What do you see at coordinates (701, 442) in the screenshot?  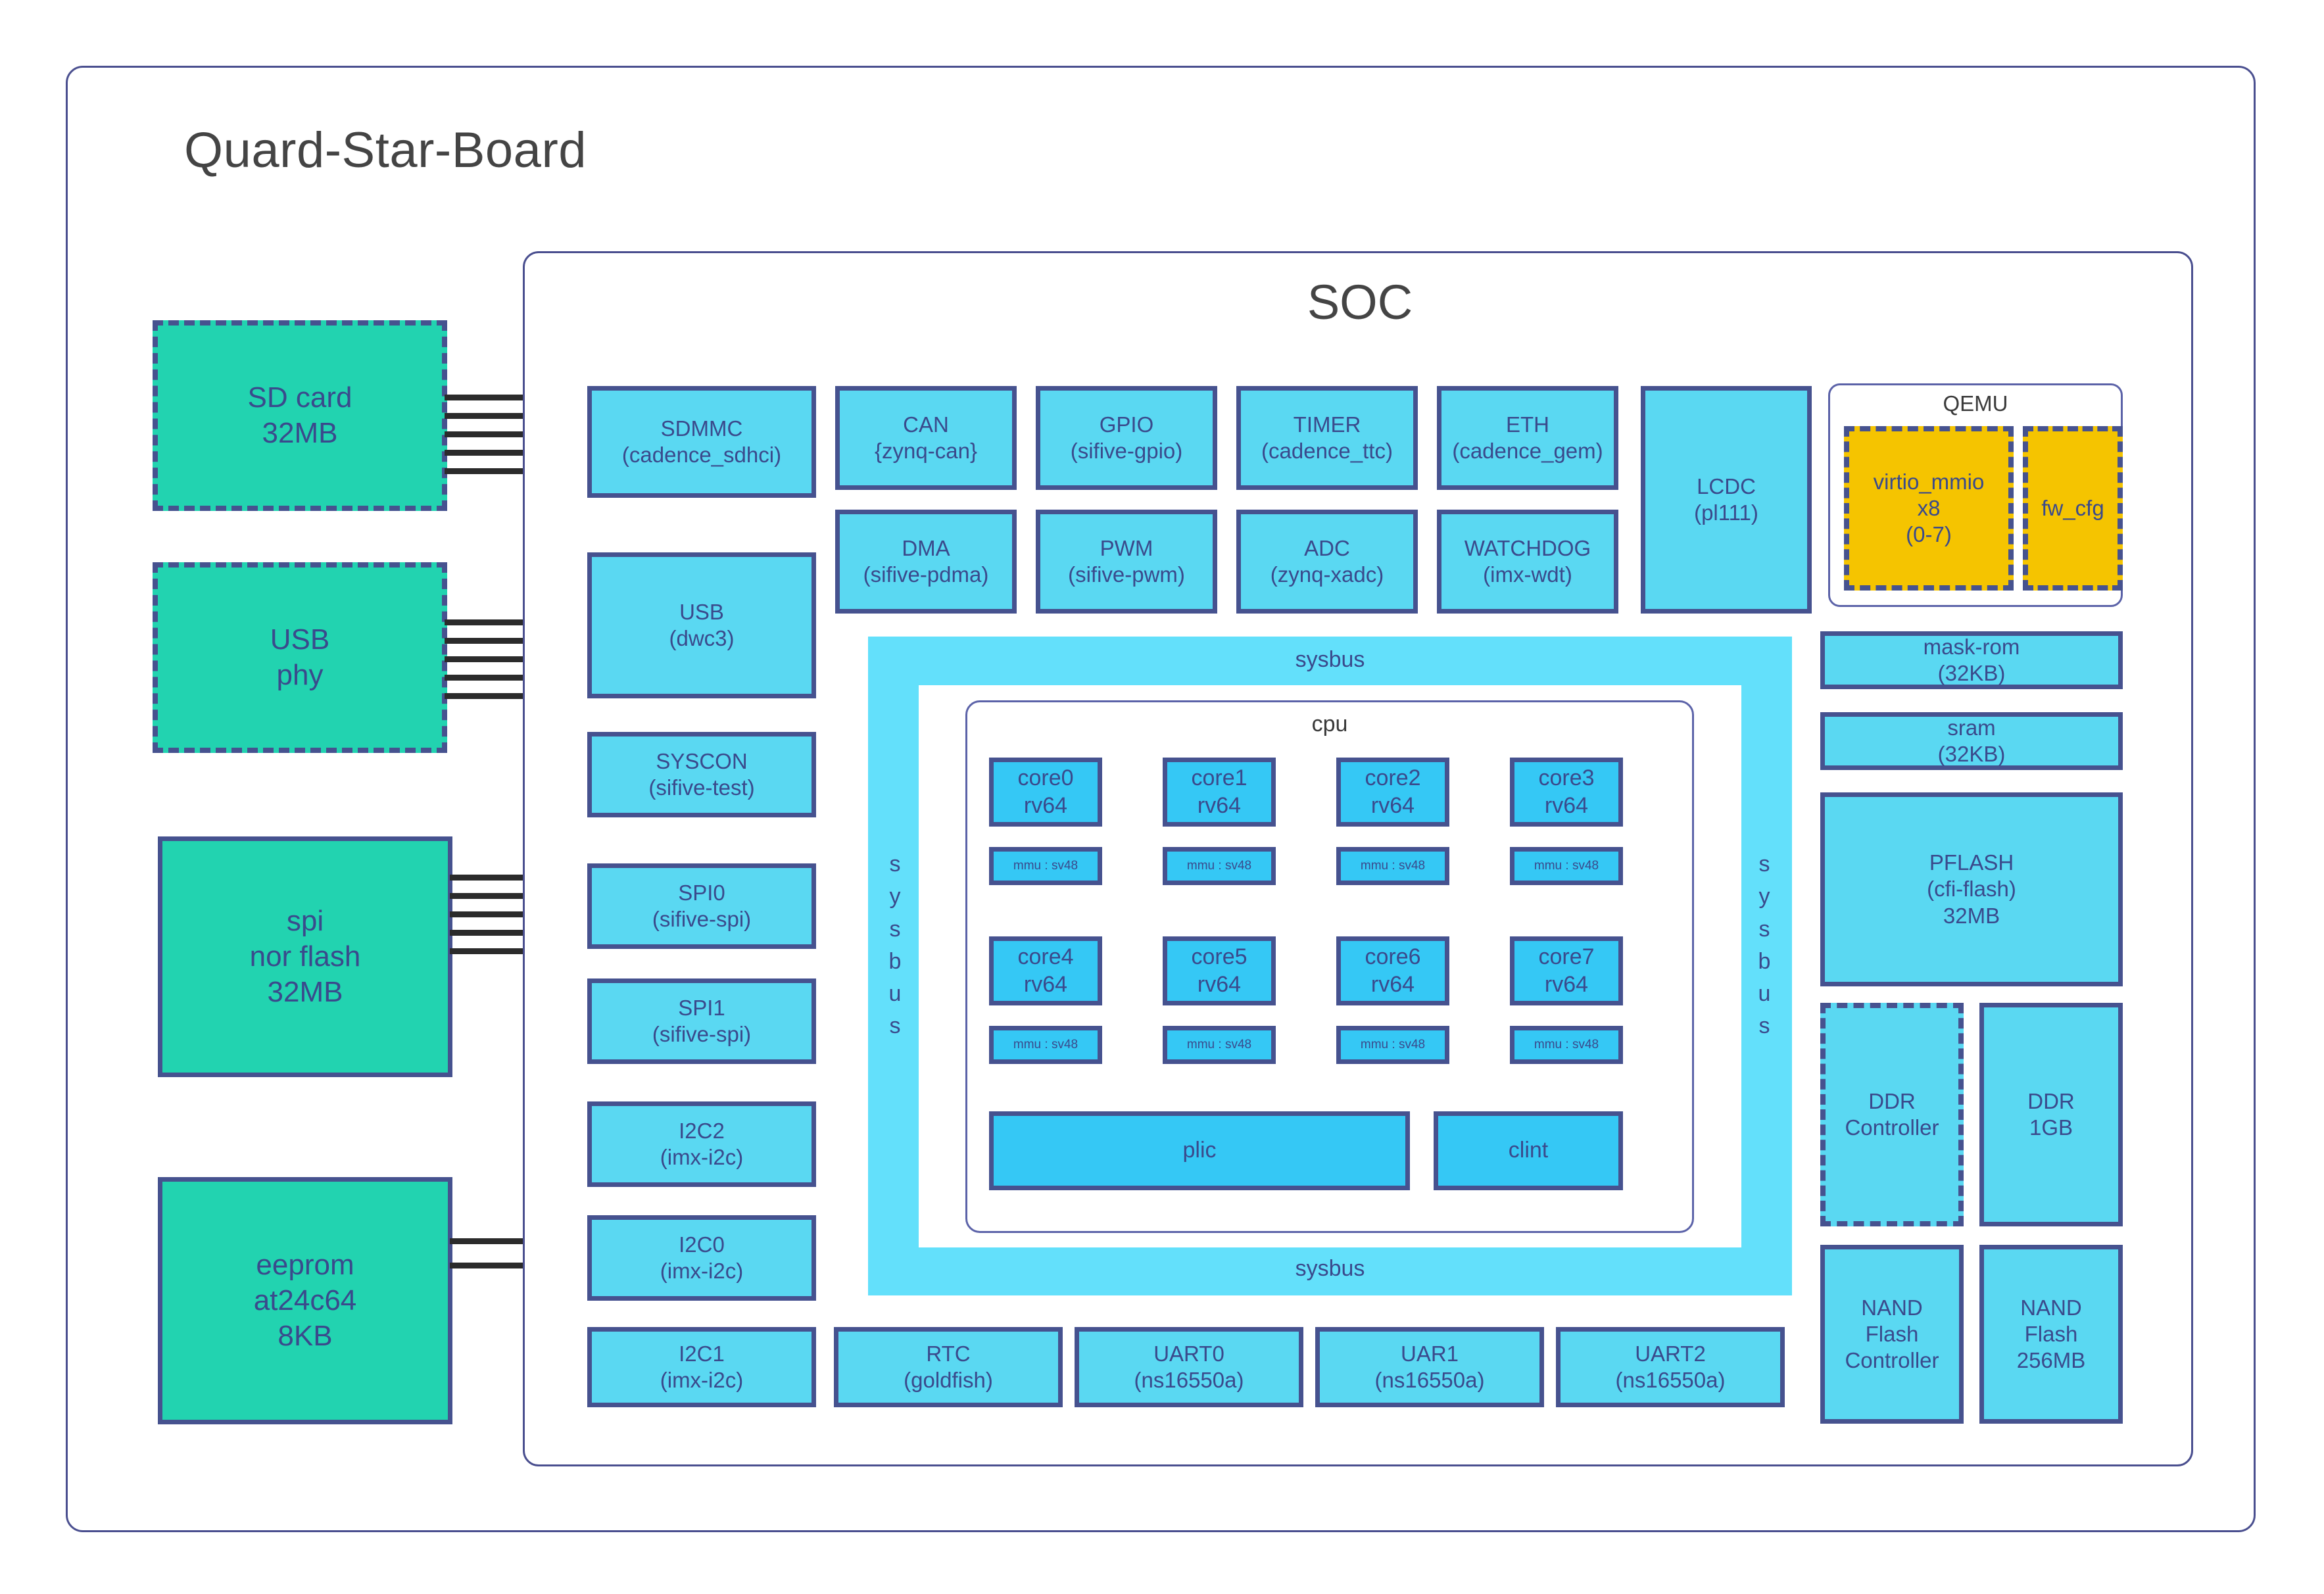 I see `peripheral-sdmmc: SDMMC (cadence_sdhci)` at bounding box center [701, 442].